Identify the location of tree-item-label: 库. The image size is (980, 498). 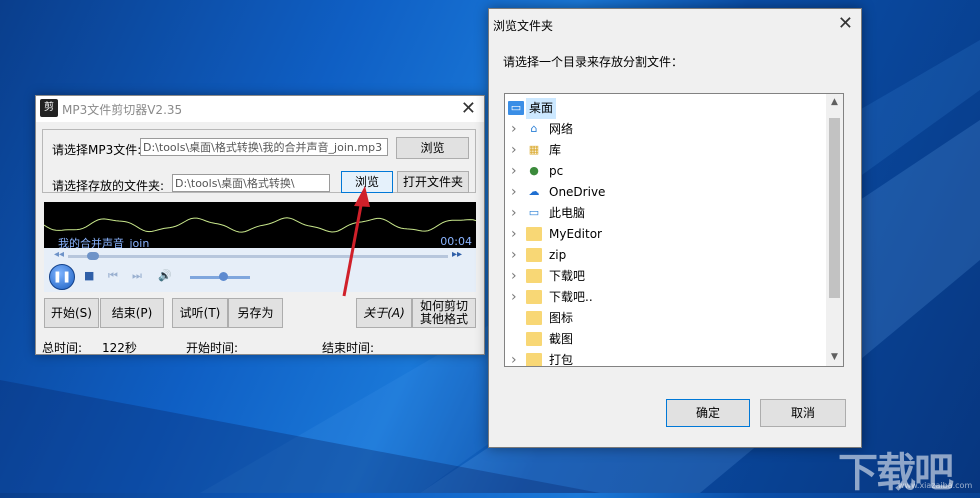
(555, 150).